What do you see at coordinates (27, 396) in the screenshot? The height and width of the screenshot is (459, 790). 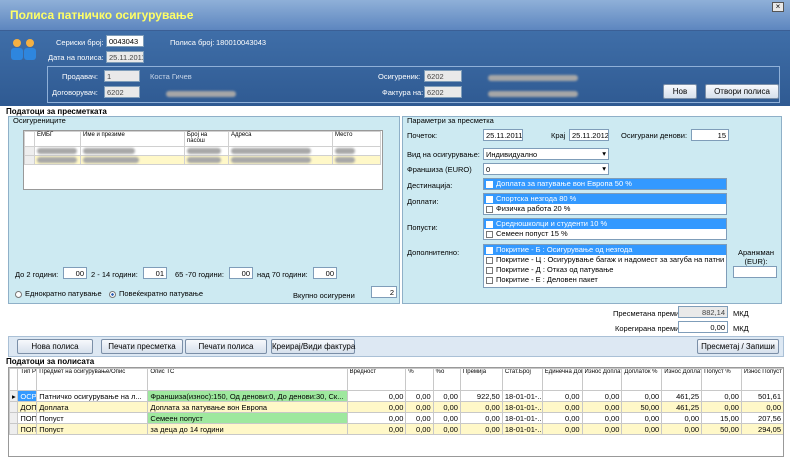 I see `table-cell: ОСР` at bounding box center [27, 396].